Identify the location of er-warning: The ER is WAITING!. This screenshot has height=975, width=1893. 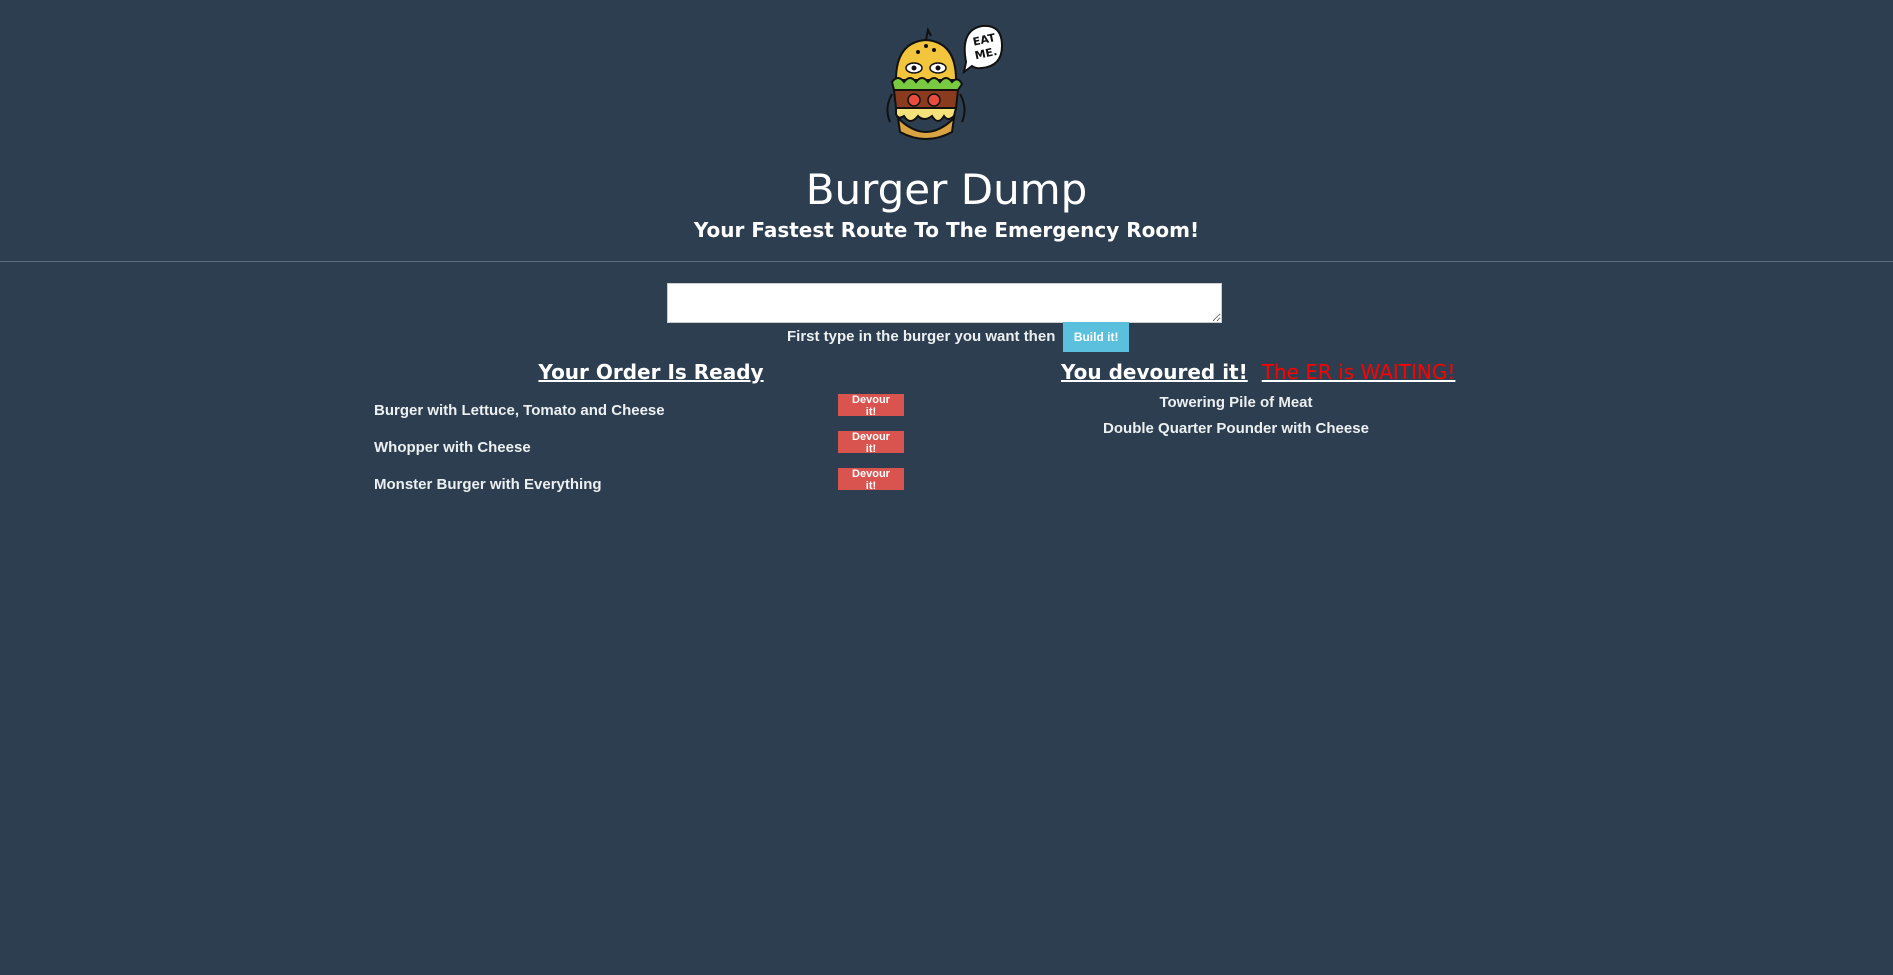
(1358, 372).